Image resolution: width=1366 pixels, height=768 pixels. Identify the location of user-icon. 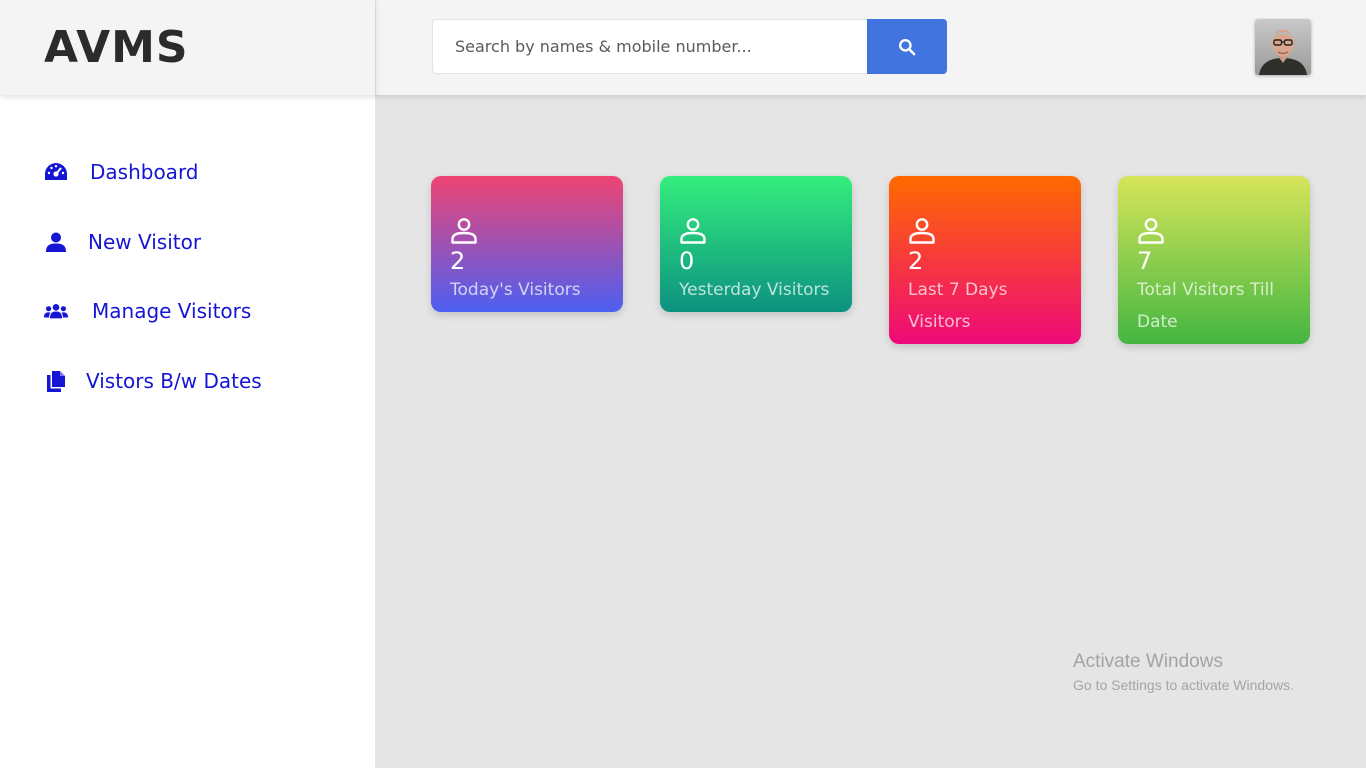
(56, 242).